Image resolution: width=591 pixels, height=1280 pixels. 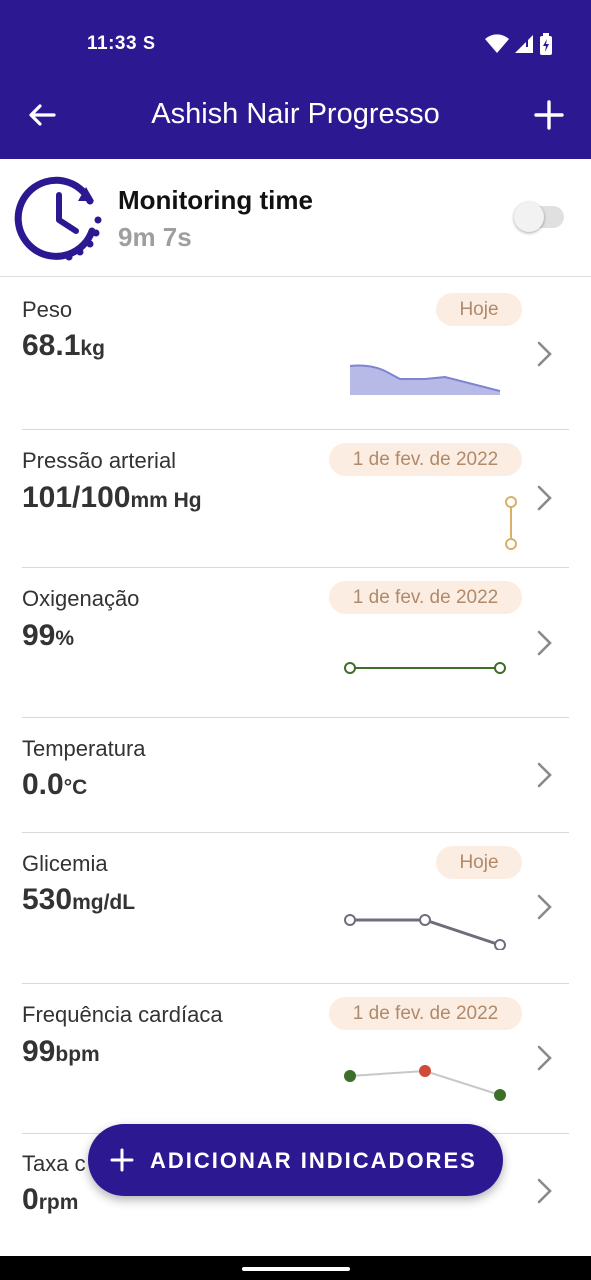 What do you see at coordinates (215, 200) in the screenshot?
I see `monitoring-title: Monitoring time` at bounding box center [215, 200].